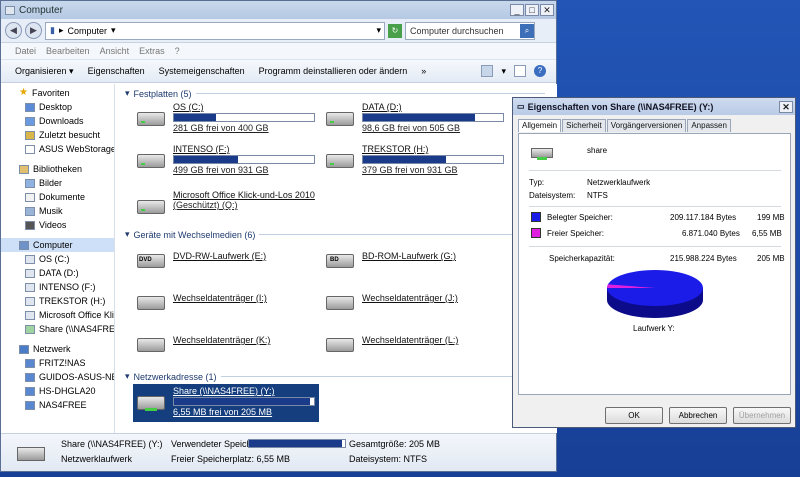 The width and height of the screenshot is (800, 477). Describe the element at coordinates (225, 161) in the screenshot. I see `drive-tile: INTENSO (F:) 499 GB frei von 931 GB` at that location.